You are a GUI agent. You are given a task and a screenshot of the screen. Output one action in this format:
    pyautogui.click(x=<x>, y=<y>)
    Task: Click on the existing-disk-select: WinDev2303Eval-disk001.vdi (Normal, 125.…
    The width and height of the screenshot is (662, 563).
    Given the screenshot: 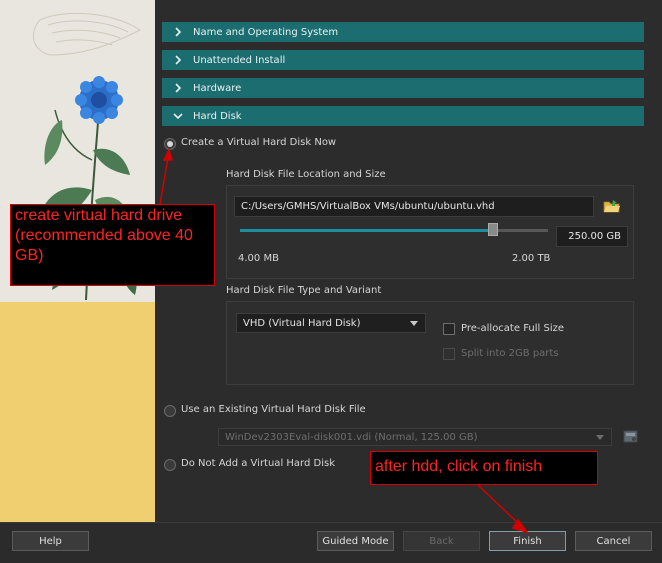 What is the action you would take?
    pyautogui.click(x=415, y=437)
    